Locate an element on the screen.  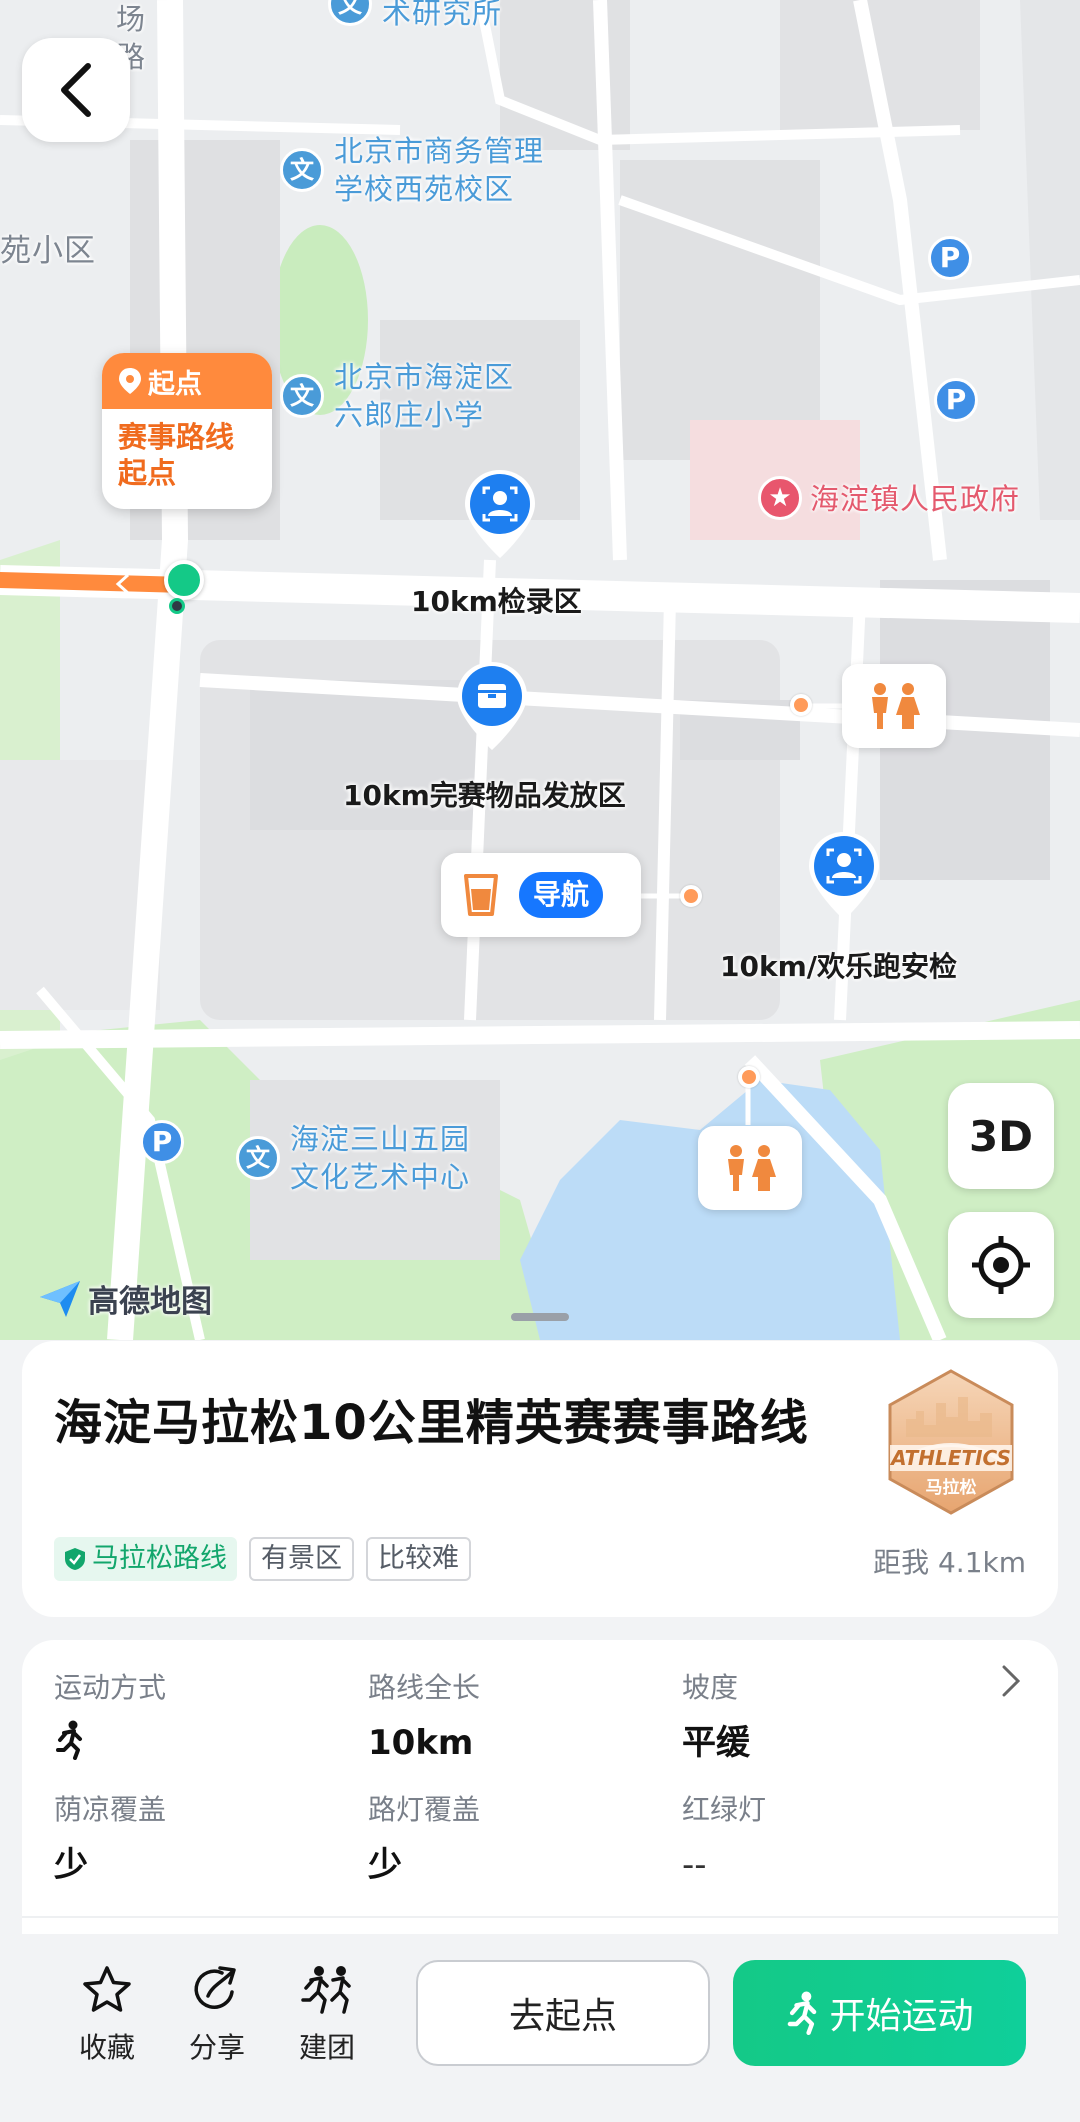
favorite-button: 收藏 is located at coordinates (107, 2015).